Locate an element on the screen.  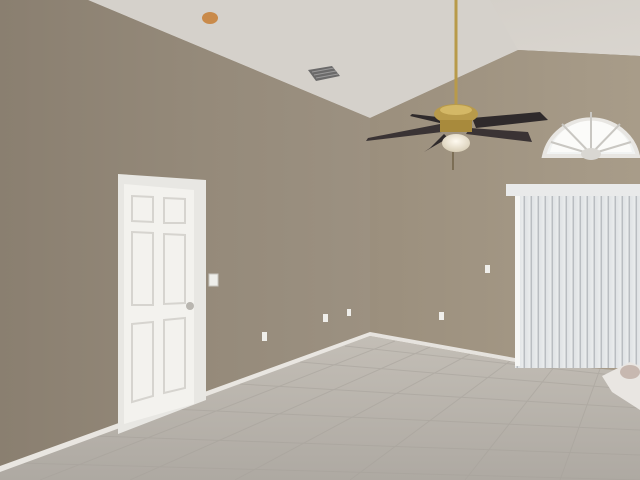
light-switch is located at coordinates (213, 280).